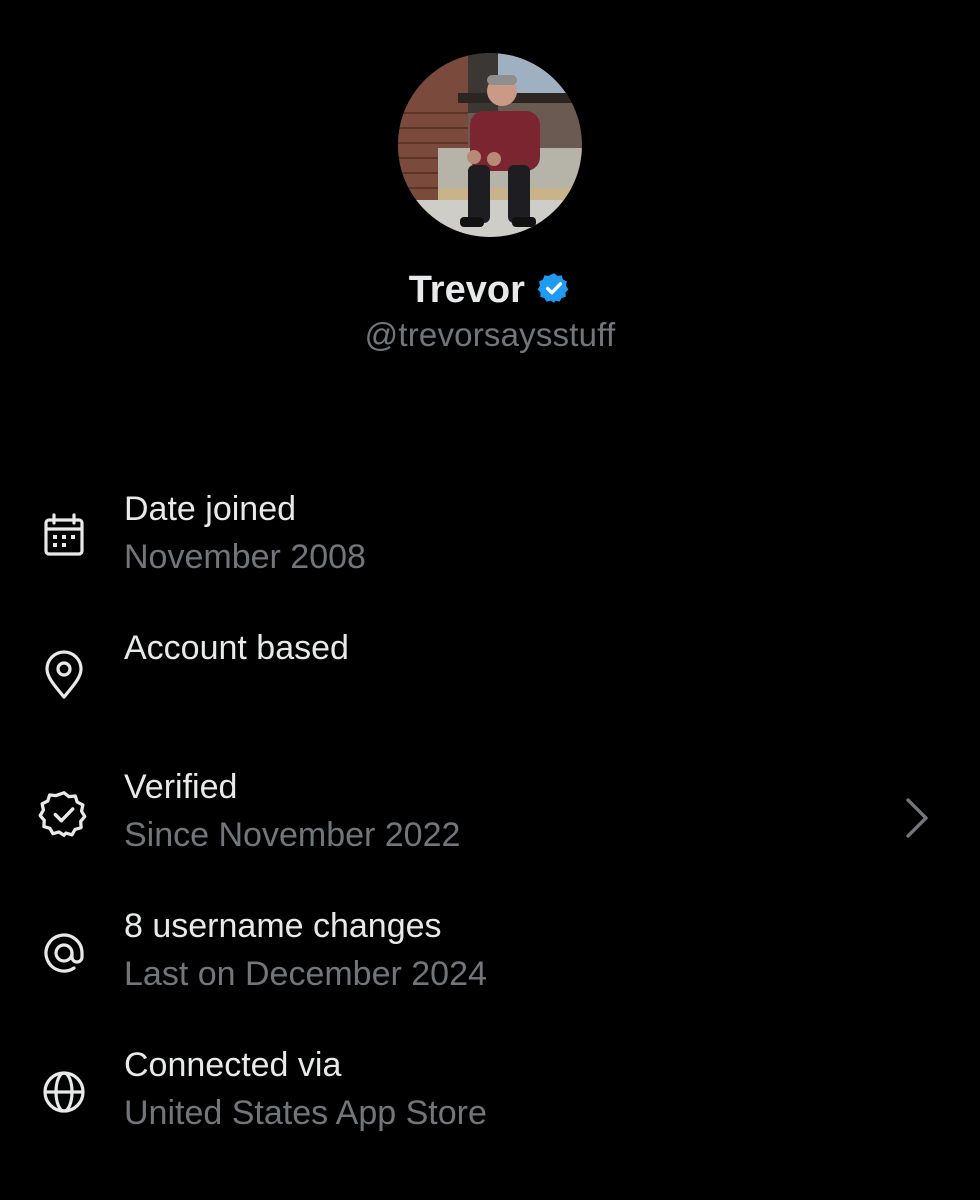 The width and height of the screenshot is (980, 1200). I want to click on info-row-date-joined: Date joined November 2008, so click(490, 539).